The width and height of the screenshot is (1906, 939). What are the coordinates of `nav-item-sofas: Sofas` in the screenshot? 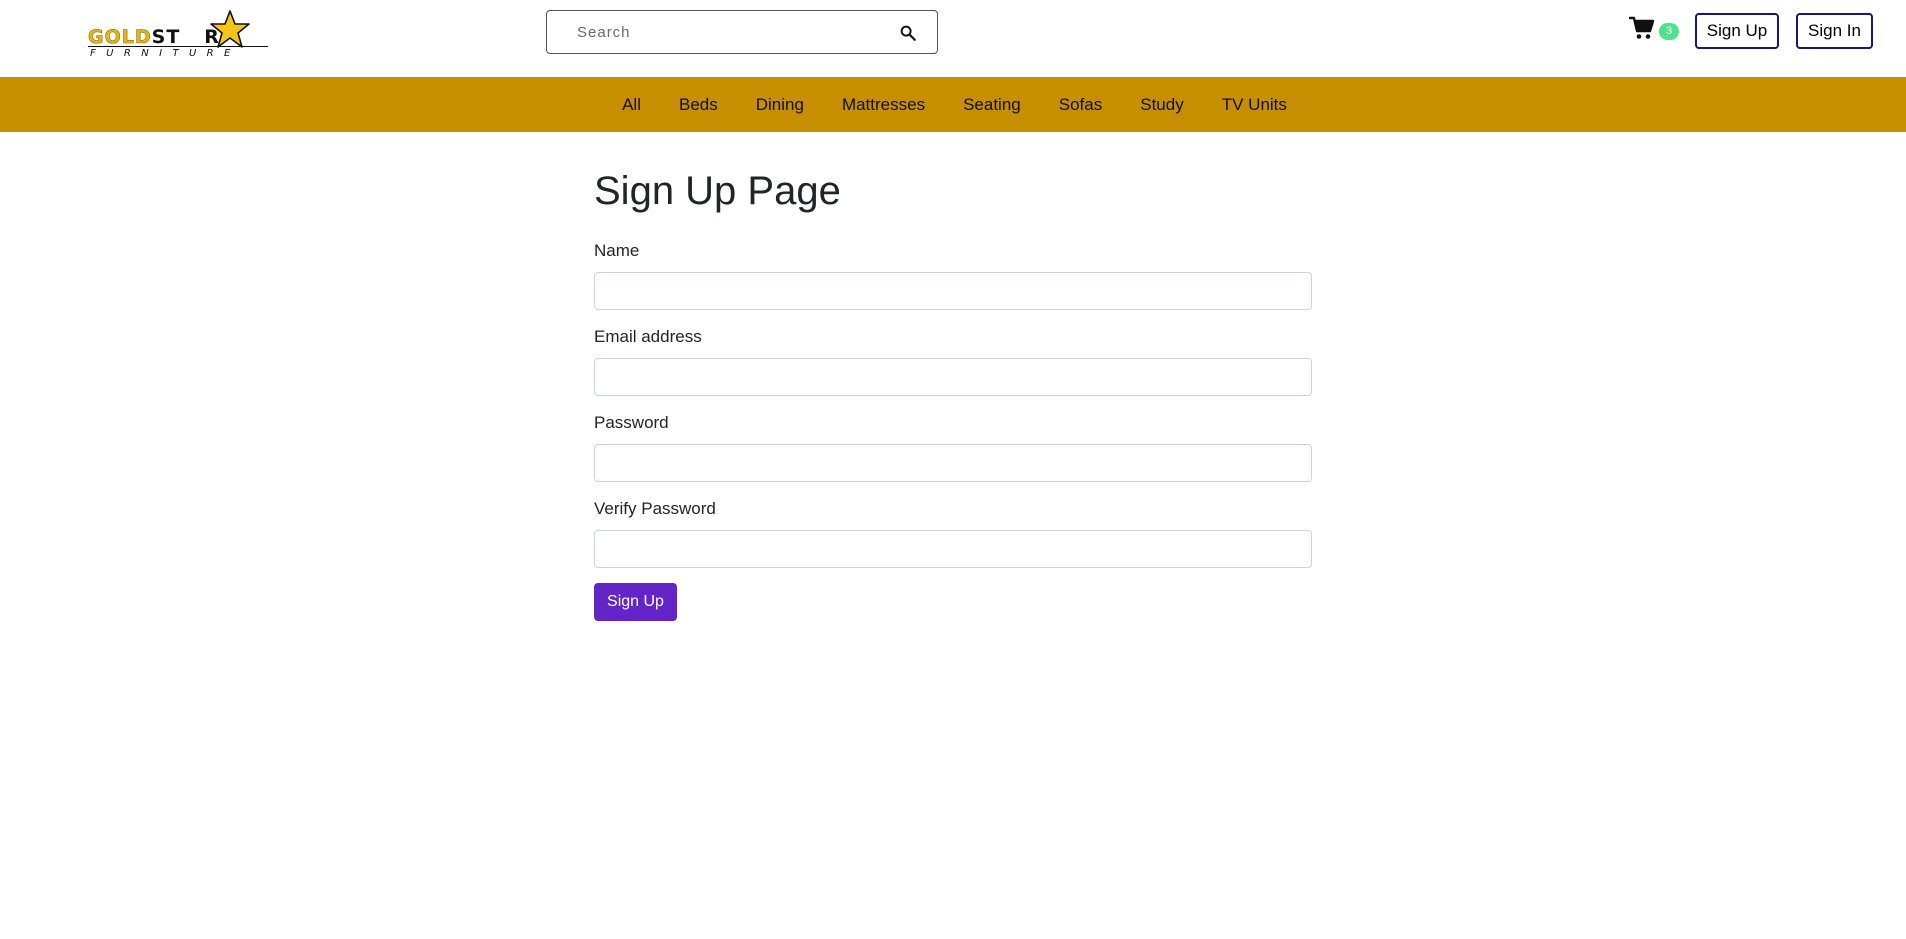 It's located at (1080, 104).